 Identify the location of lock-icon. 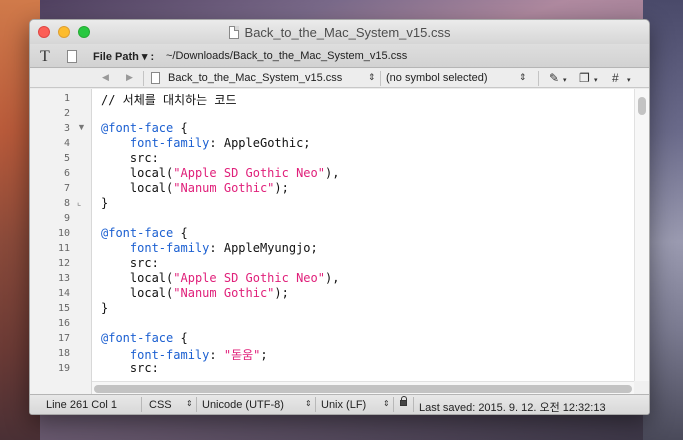
(403, 401).